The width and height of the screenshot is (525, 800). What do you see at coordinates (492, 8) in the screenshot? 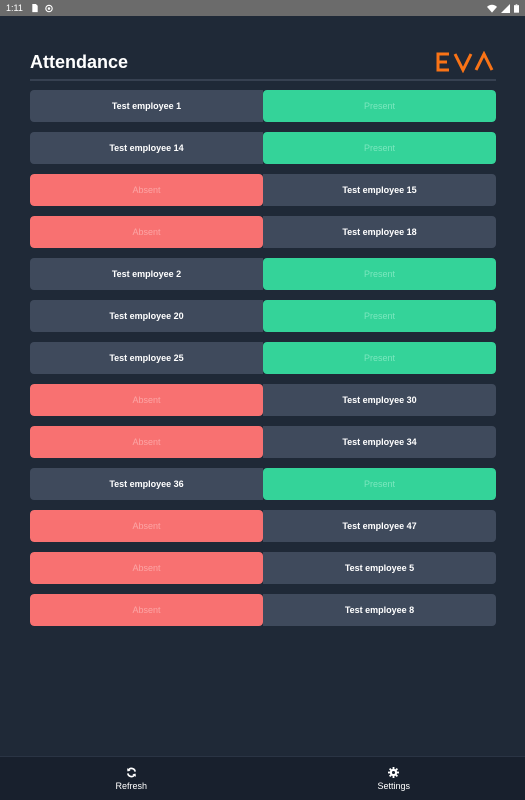
I see `wifi-icon` at bounding box center [492, 8].